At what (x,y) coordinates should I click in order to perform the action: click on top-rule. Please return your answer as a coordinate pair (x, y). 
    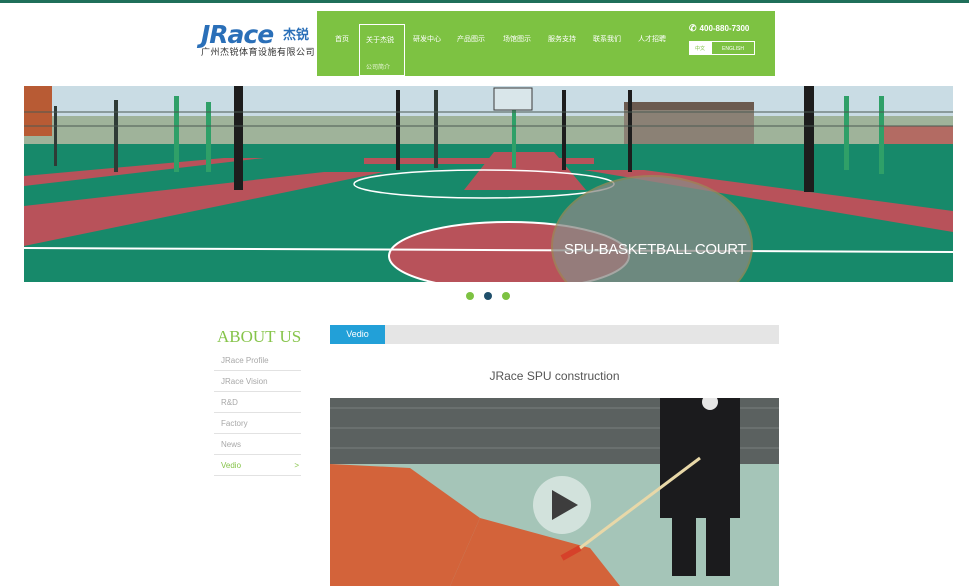
    Looking at the image, I should click on (484, 1).